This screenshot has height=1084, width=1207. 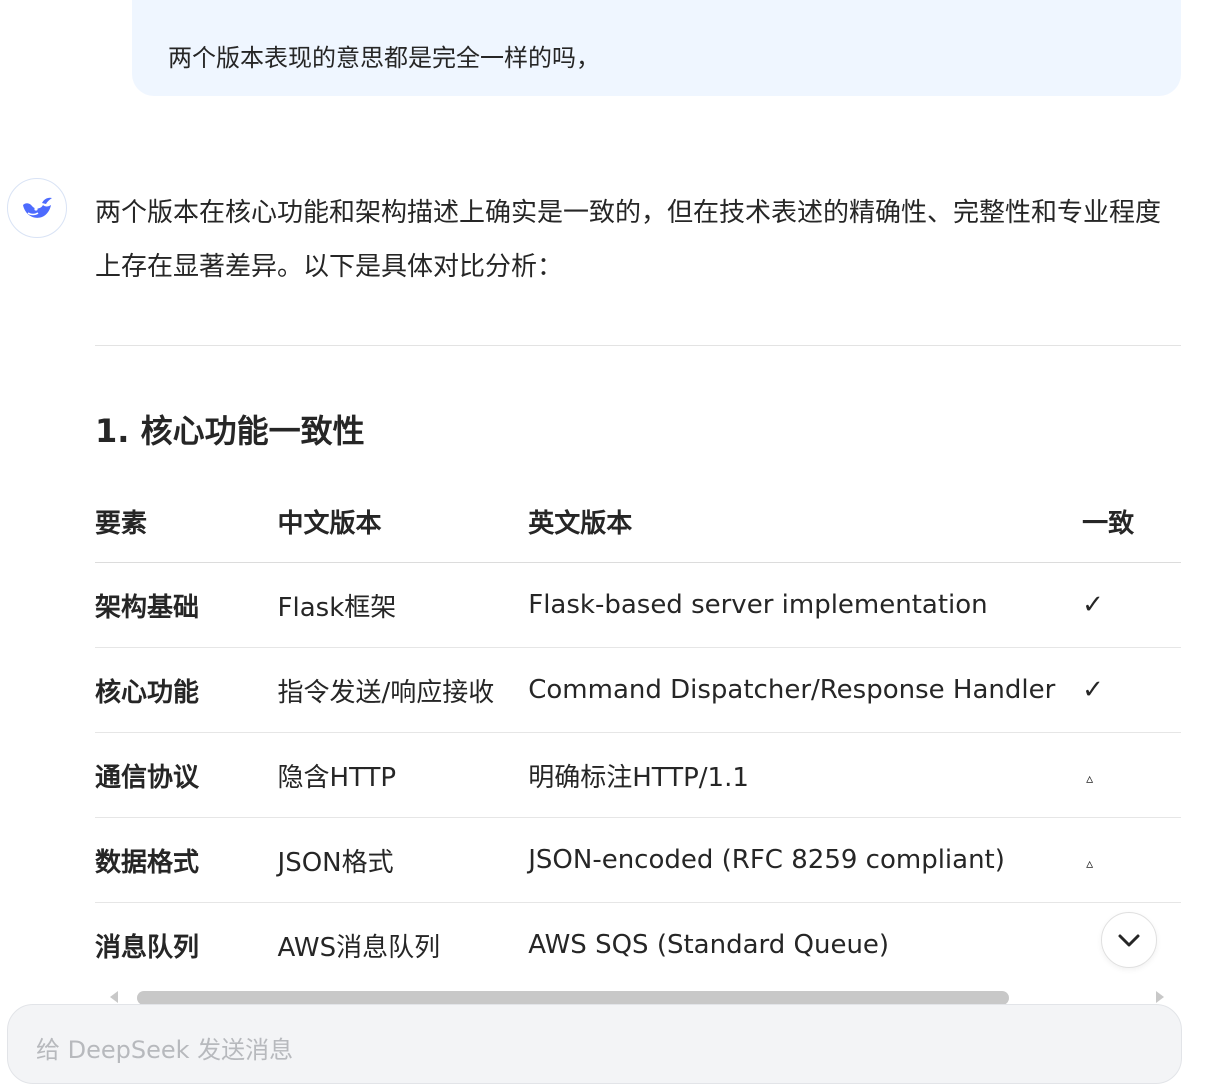 What do you see at coordinates (186, 943) in the screenshot?
I see `row-element: 消息队列` at bounding box center [186, 943].